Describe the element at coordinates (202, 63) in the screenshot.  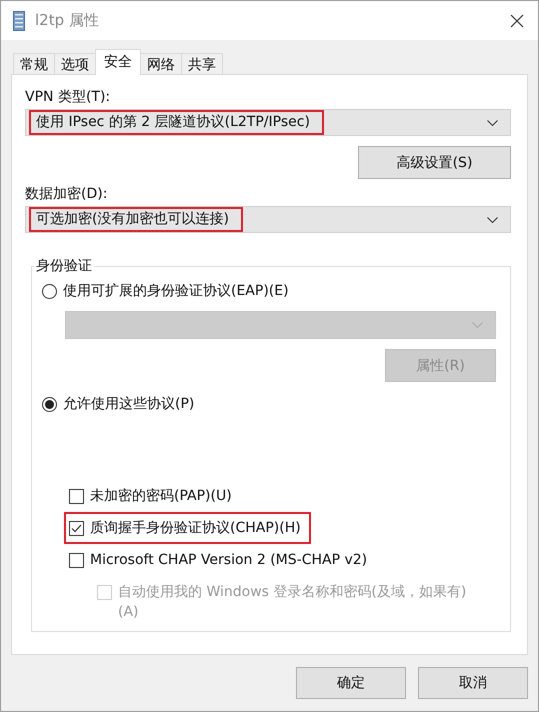
I see `tab: 共享` at that location.